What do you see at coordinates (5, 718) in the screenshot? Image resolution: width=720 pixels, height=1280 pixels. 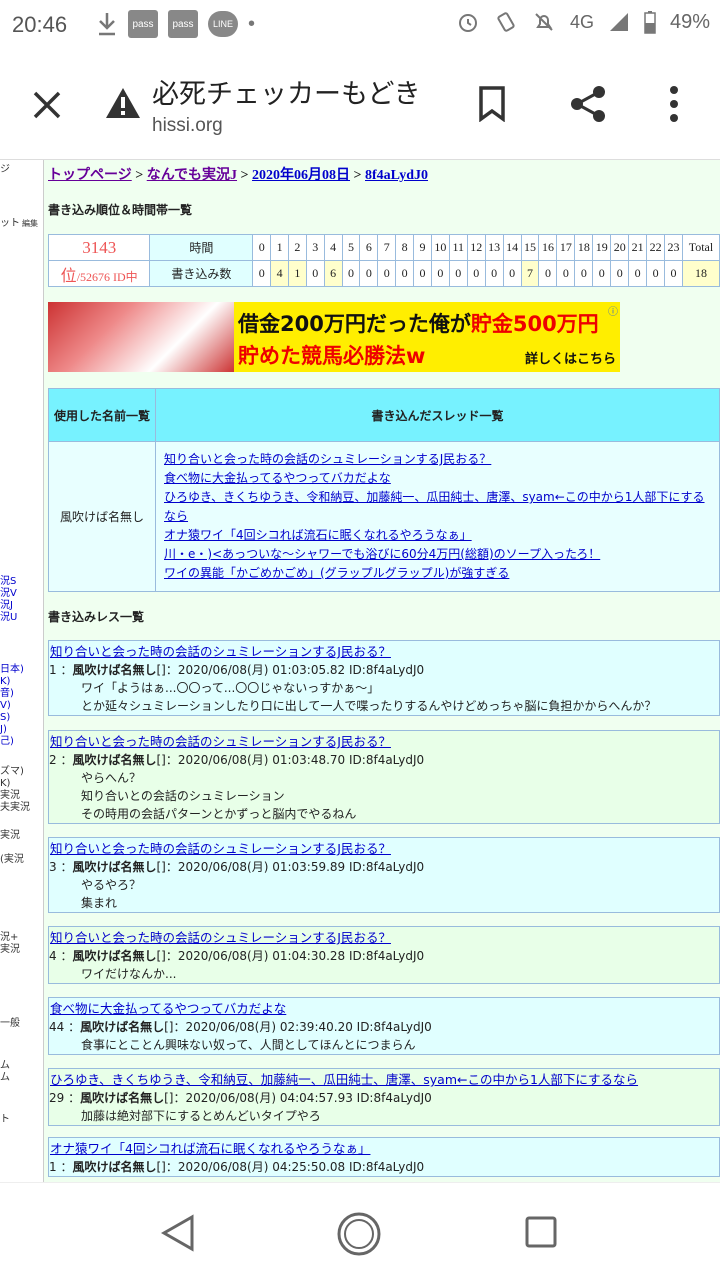 I see `sidebar-fragment: S)` at bounding box center [5, 718].